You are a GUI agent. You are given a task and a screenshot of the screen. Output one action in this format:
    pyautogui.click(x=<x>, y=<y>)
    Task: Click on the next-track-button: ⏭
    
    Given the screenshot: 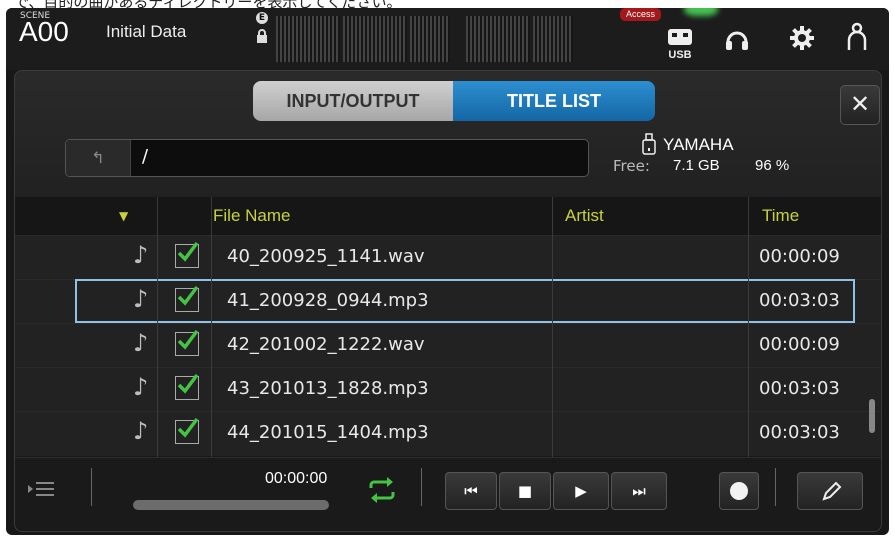 What is the action you would take?
    pyautogui.click(x=639, y=491)
    